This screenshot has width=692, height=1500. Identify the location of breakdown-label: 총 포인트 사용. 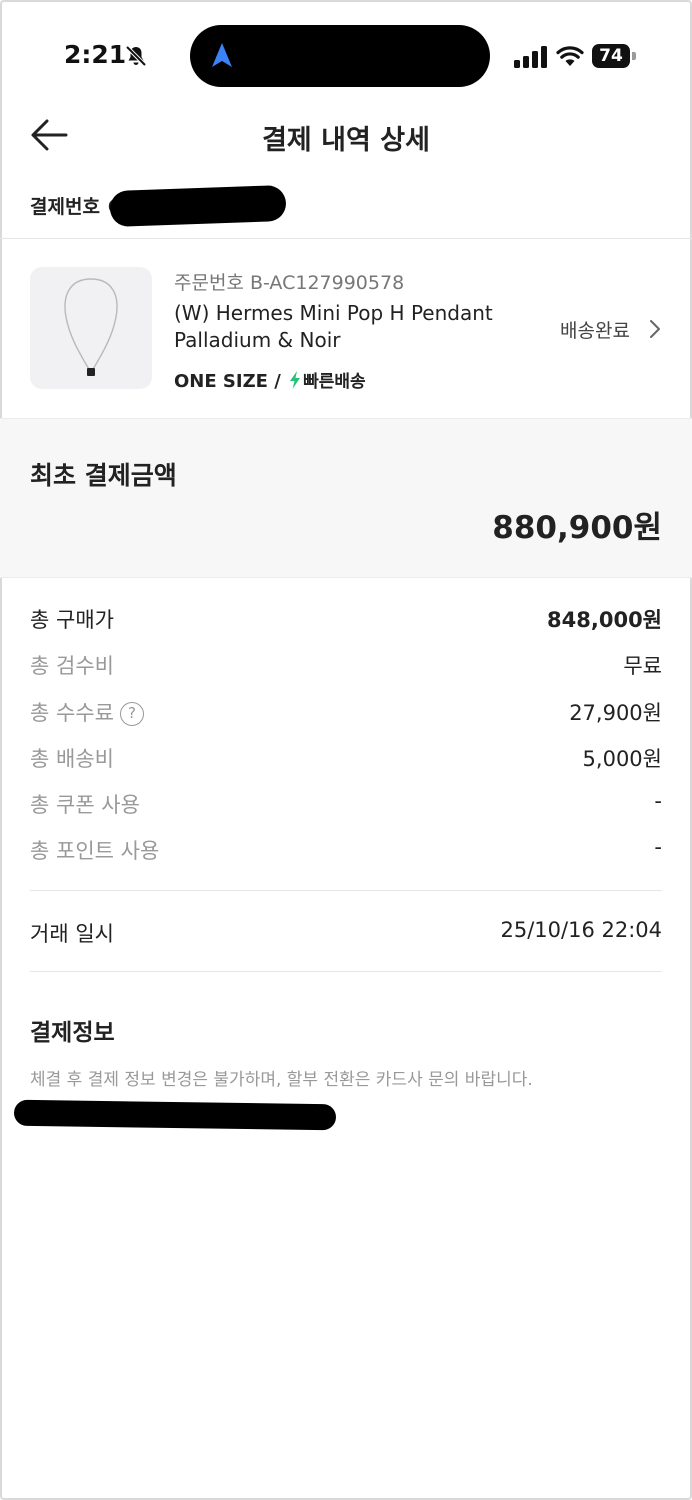
(95, 851).